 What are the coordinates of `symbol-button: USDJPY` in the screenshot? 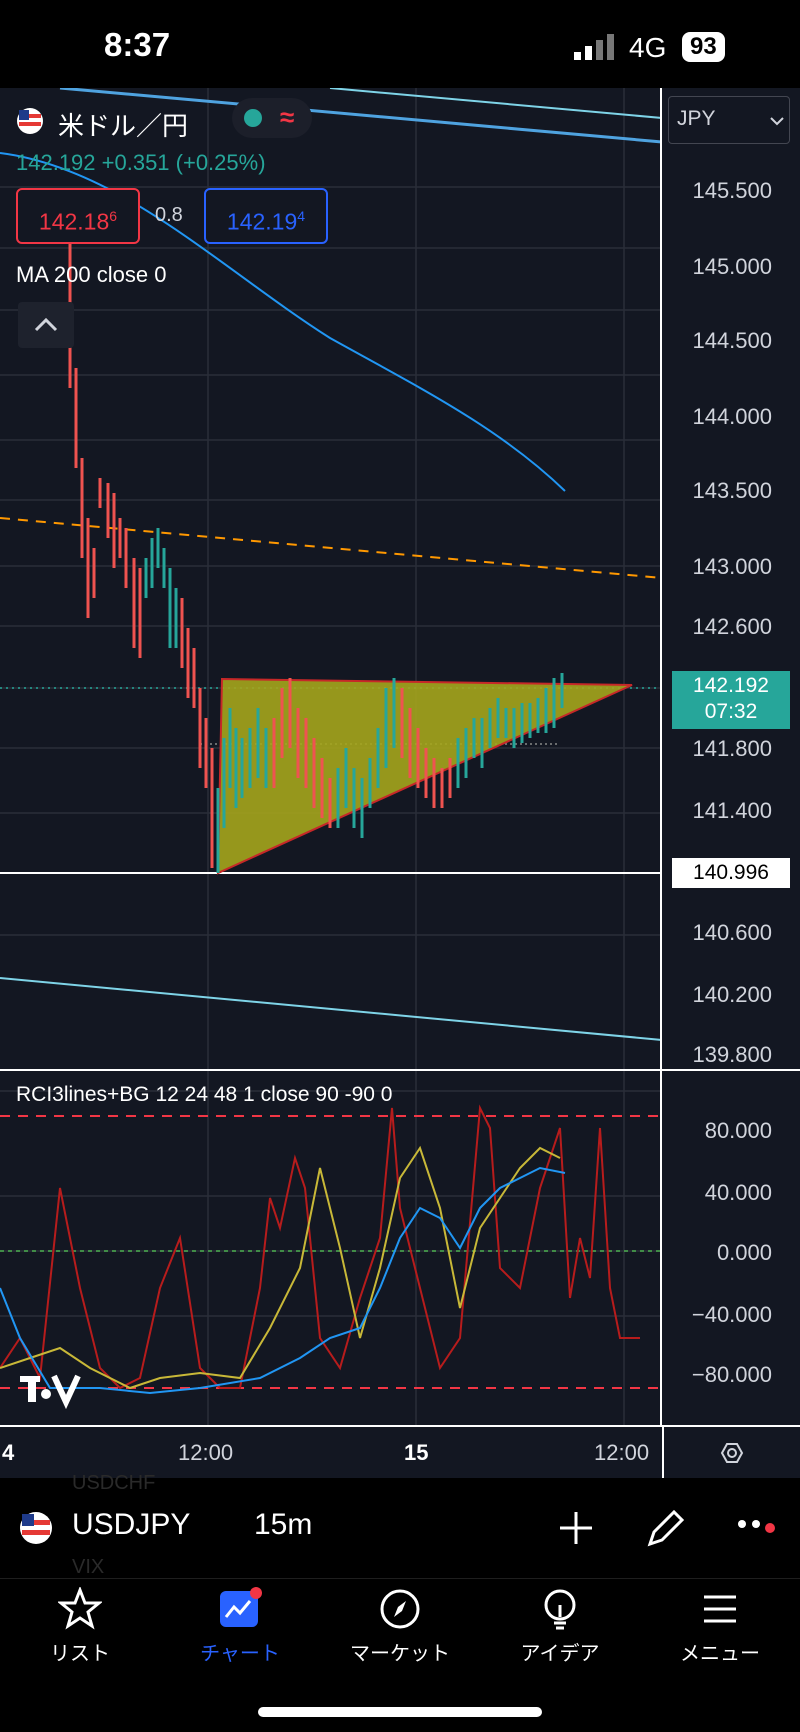 It's located at (131, 1525).